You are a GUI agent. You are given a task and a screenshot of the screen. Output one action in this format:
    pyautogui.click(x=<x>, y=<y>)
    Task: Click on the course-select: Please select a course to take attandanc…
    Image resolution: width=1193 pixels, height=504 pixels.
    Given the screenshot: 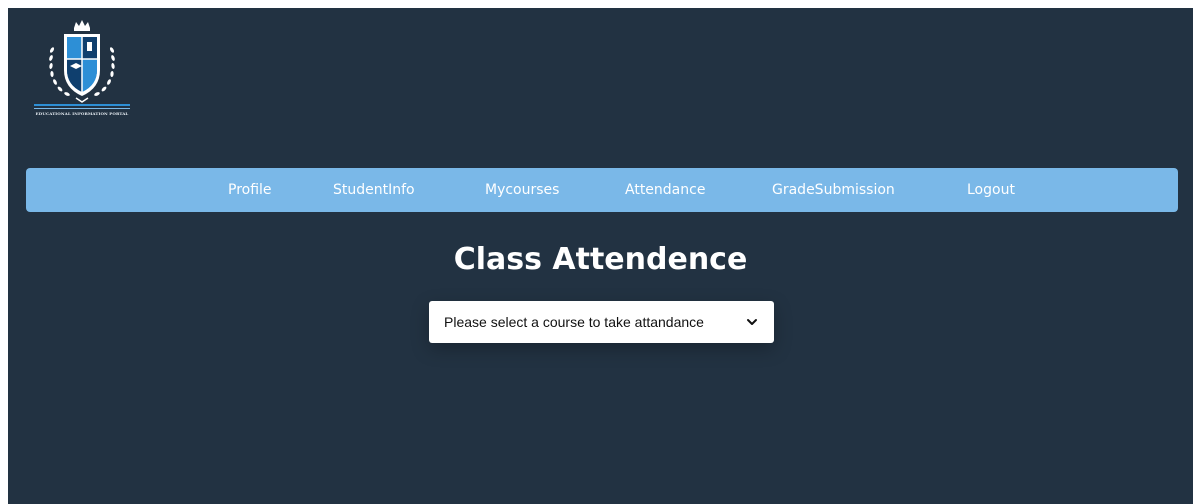 What is the action you would take?
    pyautogui.click(x=601, y=322)
    